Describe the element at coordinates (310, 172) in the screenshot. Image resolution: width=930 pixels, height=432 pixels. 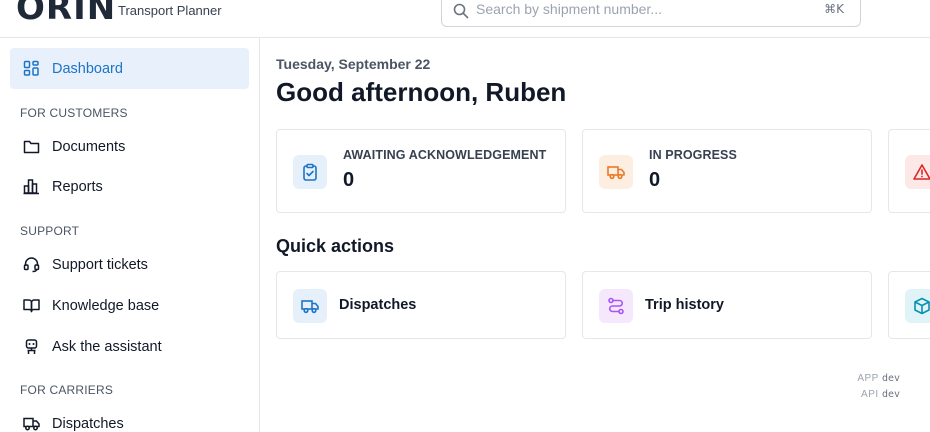
I see `clipboard-check-icon` at that location.